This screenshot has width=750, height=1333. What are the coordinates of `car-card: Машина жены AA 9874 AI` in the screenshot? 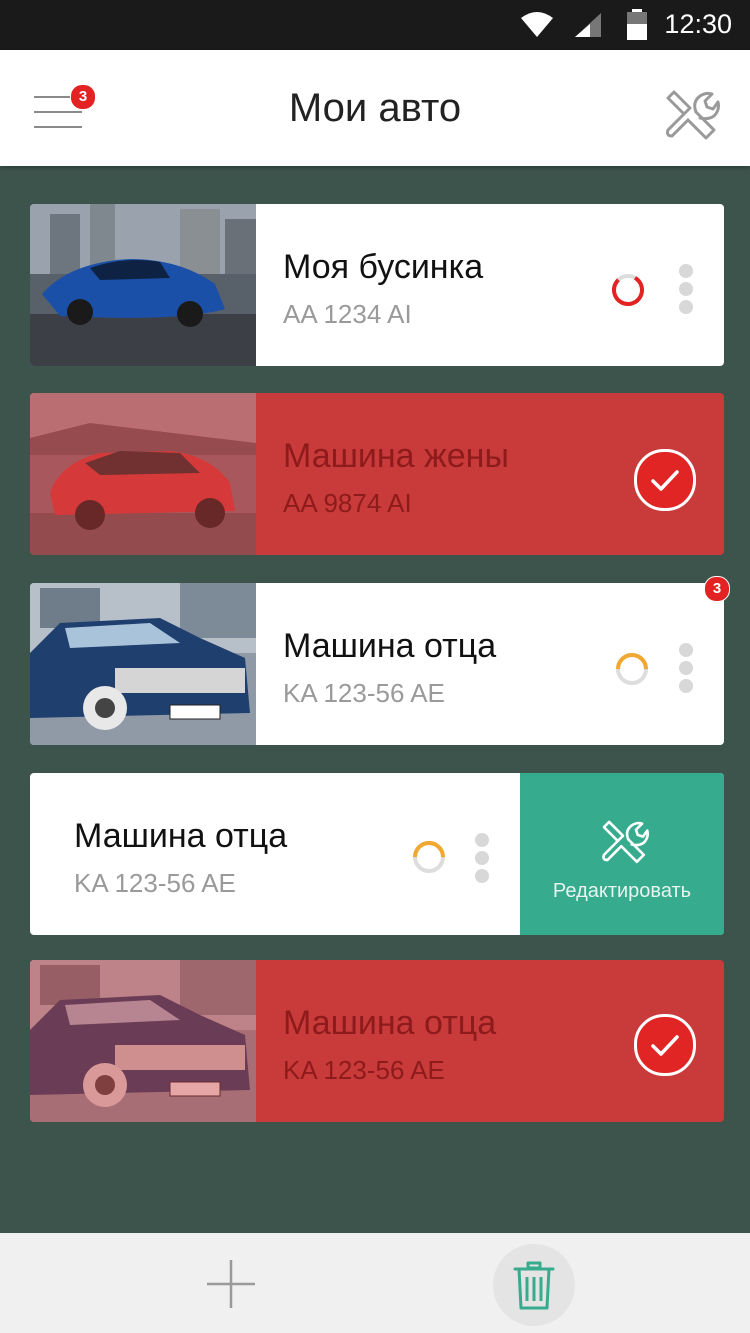 It's located at (377, 474).